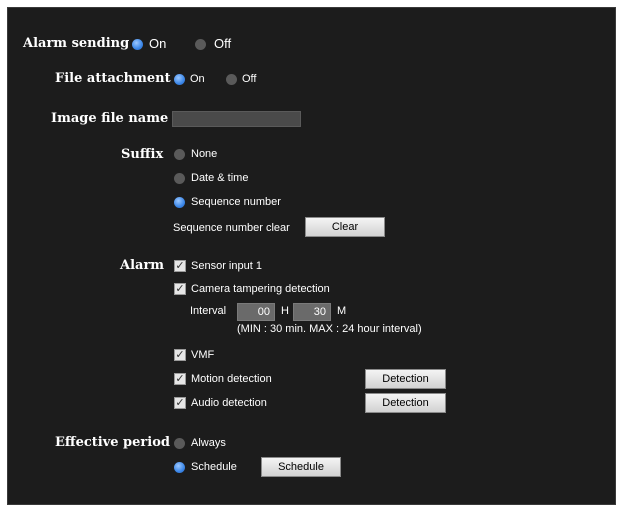 Image resolution: width=623 pixels, height=511 pixels. Describe the element at coordinates (222, 43) in the screenshot. I see `alarm-sending-off-label: Off` at that location.